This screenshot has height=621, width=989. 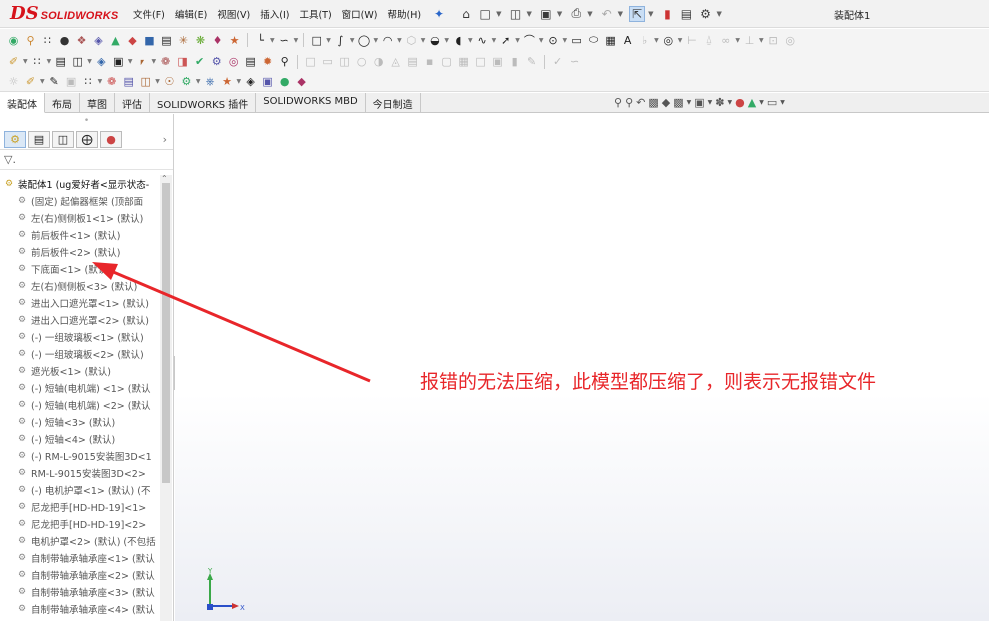 What do you see at coordinates (648, 382) in the screenshot?
I see `annotation-text: 报错的无法压缩，此模型都压缩了，则表示无报错文件` at bounding box center [648, 382].